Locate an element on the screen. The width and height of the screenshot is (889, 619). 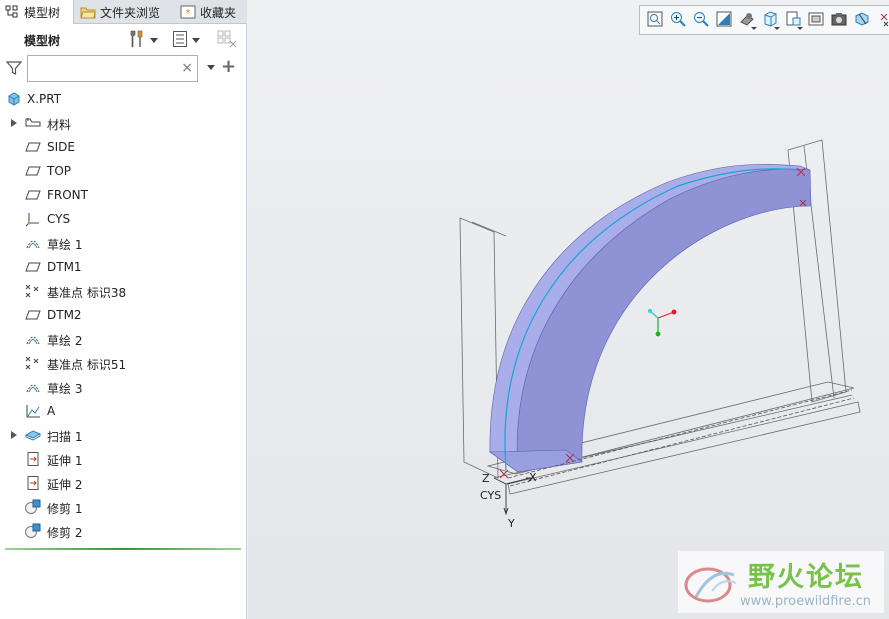
repaint-button is located at coordinates (724, 20).